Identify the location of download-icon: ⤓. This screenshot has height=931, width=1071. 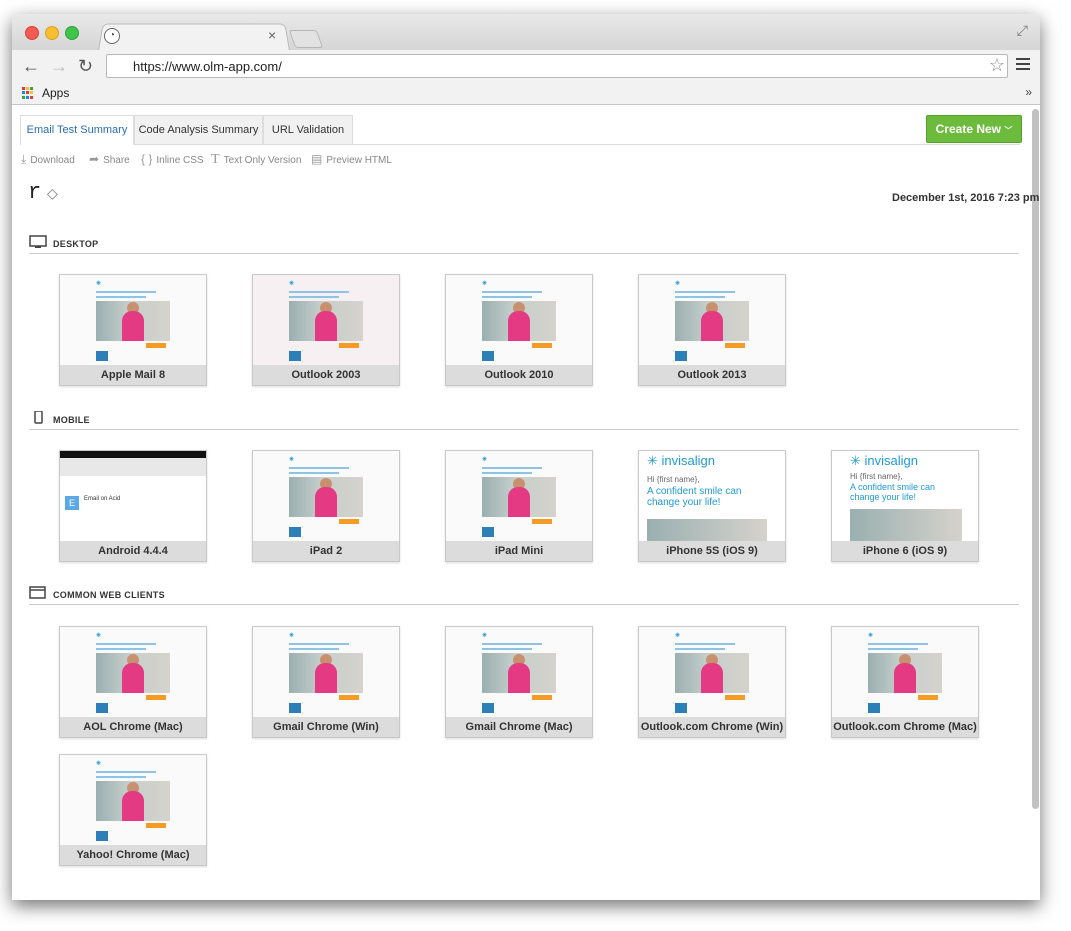
(24, 159).